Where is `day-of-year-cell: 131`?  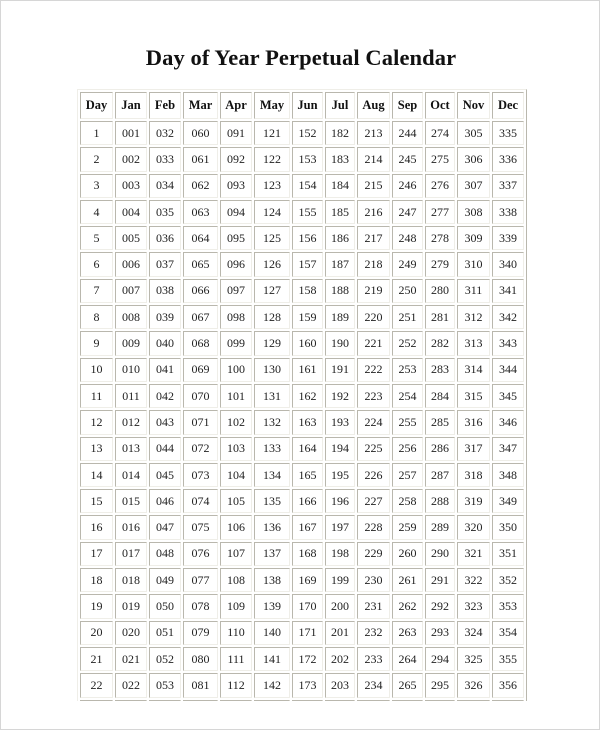 day-of-year-cell: 131 is located at coordinates (272, 396).